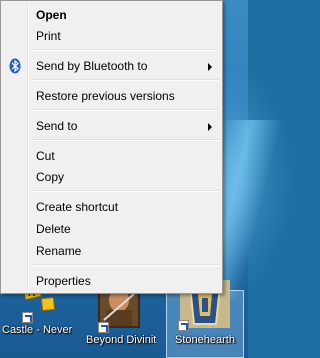 The width and height of the screenshot is (320, 358). Describe the element at coordinates (111, 126) in the screenshot. I see `menu-item-send-to: Send to` at that location.